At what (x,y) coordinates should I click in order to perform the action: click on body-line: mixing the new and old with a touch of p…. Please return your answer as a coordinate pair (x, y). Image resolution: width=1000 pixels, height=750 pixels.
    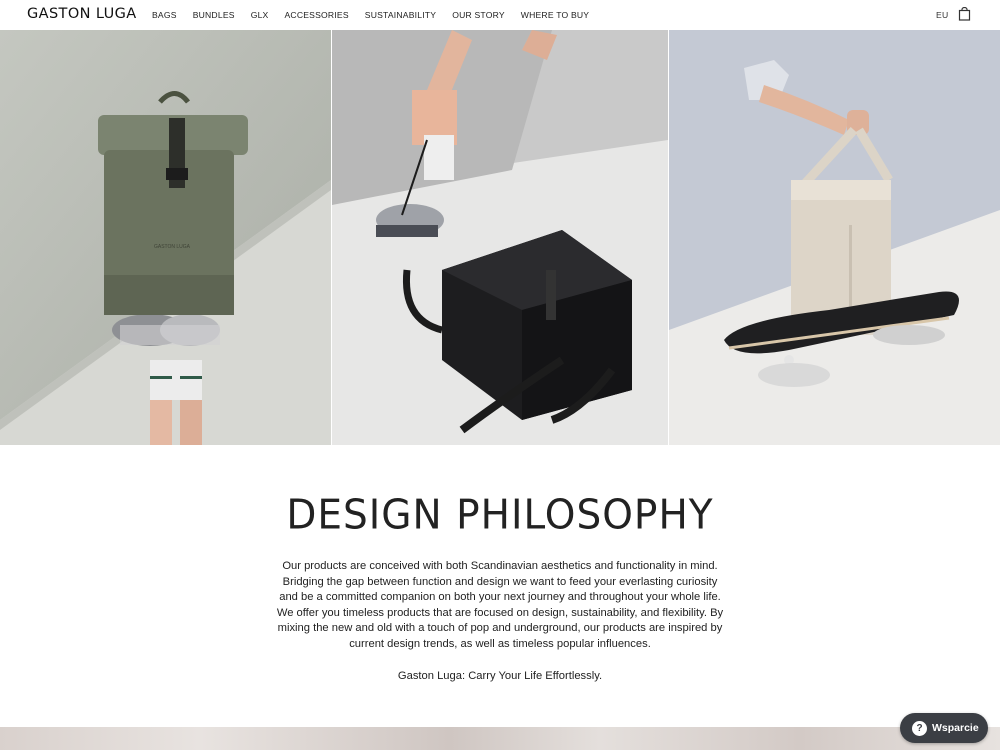
    Looking at the image, I should click on (500, 628).